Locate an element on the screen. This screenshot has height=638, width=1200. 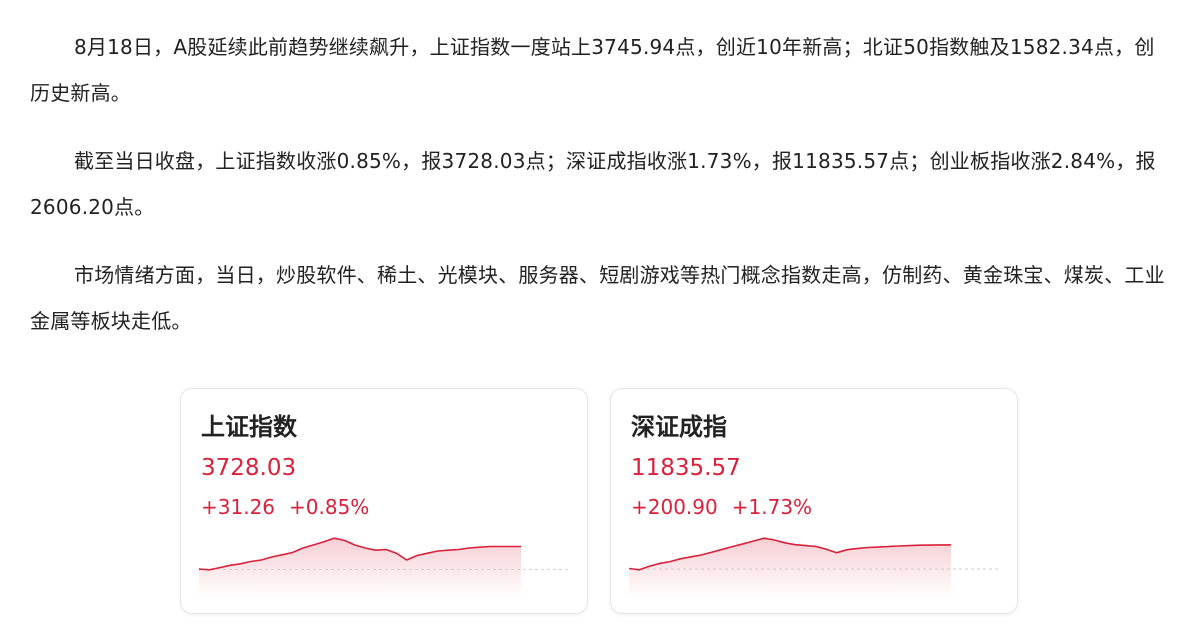
index-change-row: +200.90 +1.73% is located at coordinates (721, 507).